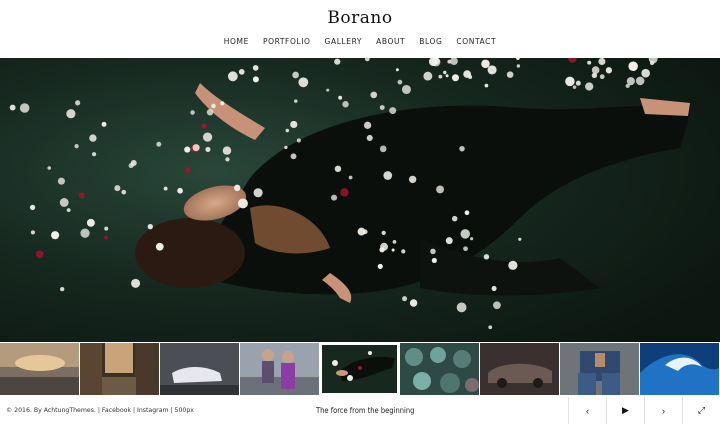 Image resolution: width=720 pixels, height=424 pixels. I want to click on thumb-ocean-wave-image, so click(679, 369).